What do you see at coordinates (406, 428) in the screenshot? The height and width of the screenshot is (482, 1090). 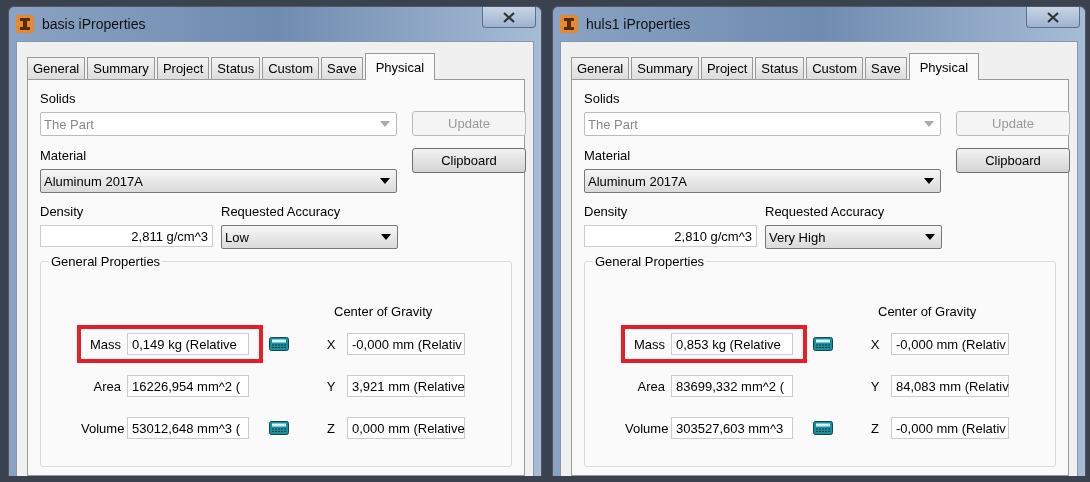 I see `value-field: 0,000 mm (Relative` at bounding box center [406, 428].